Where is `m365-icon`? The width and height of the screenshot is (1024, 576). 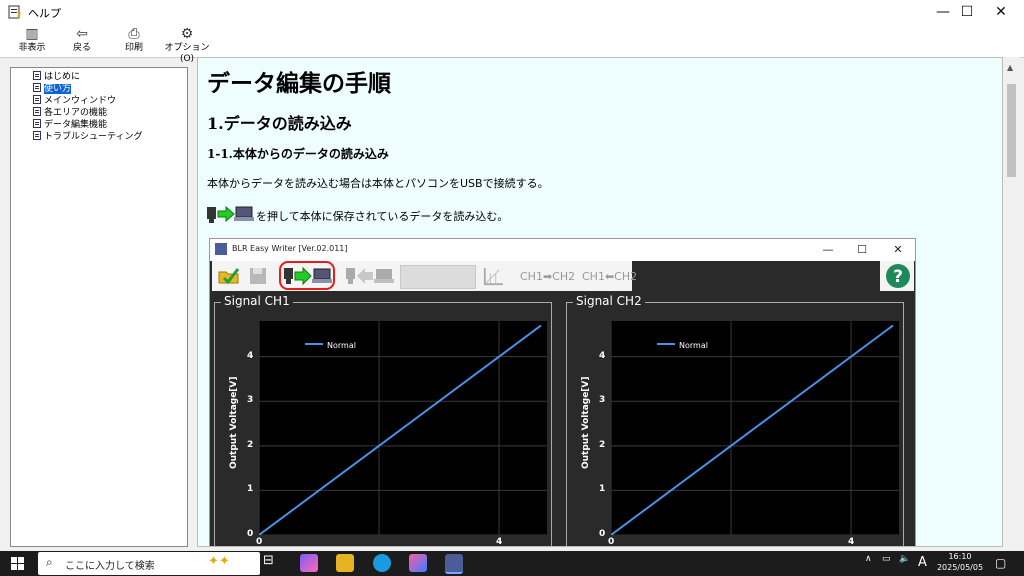 m365-icon is located at coordinates (418, 563).